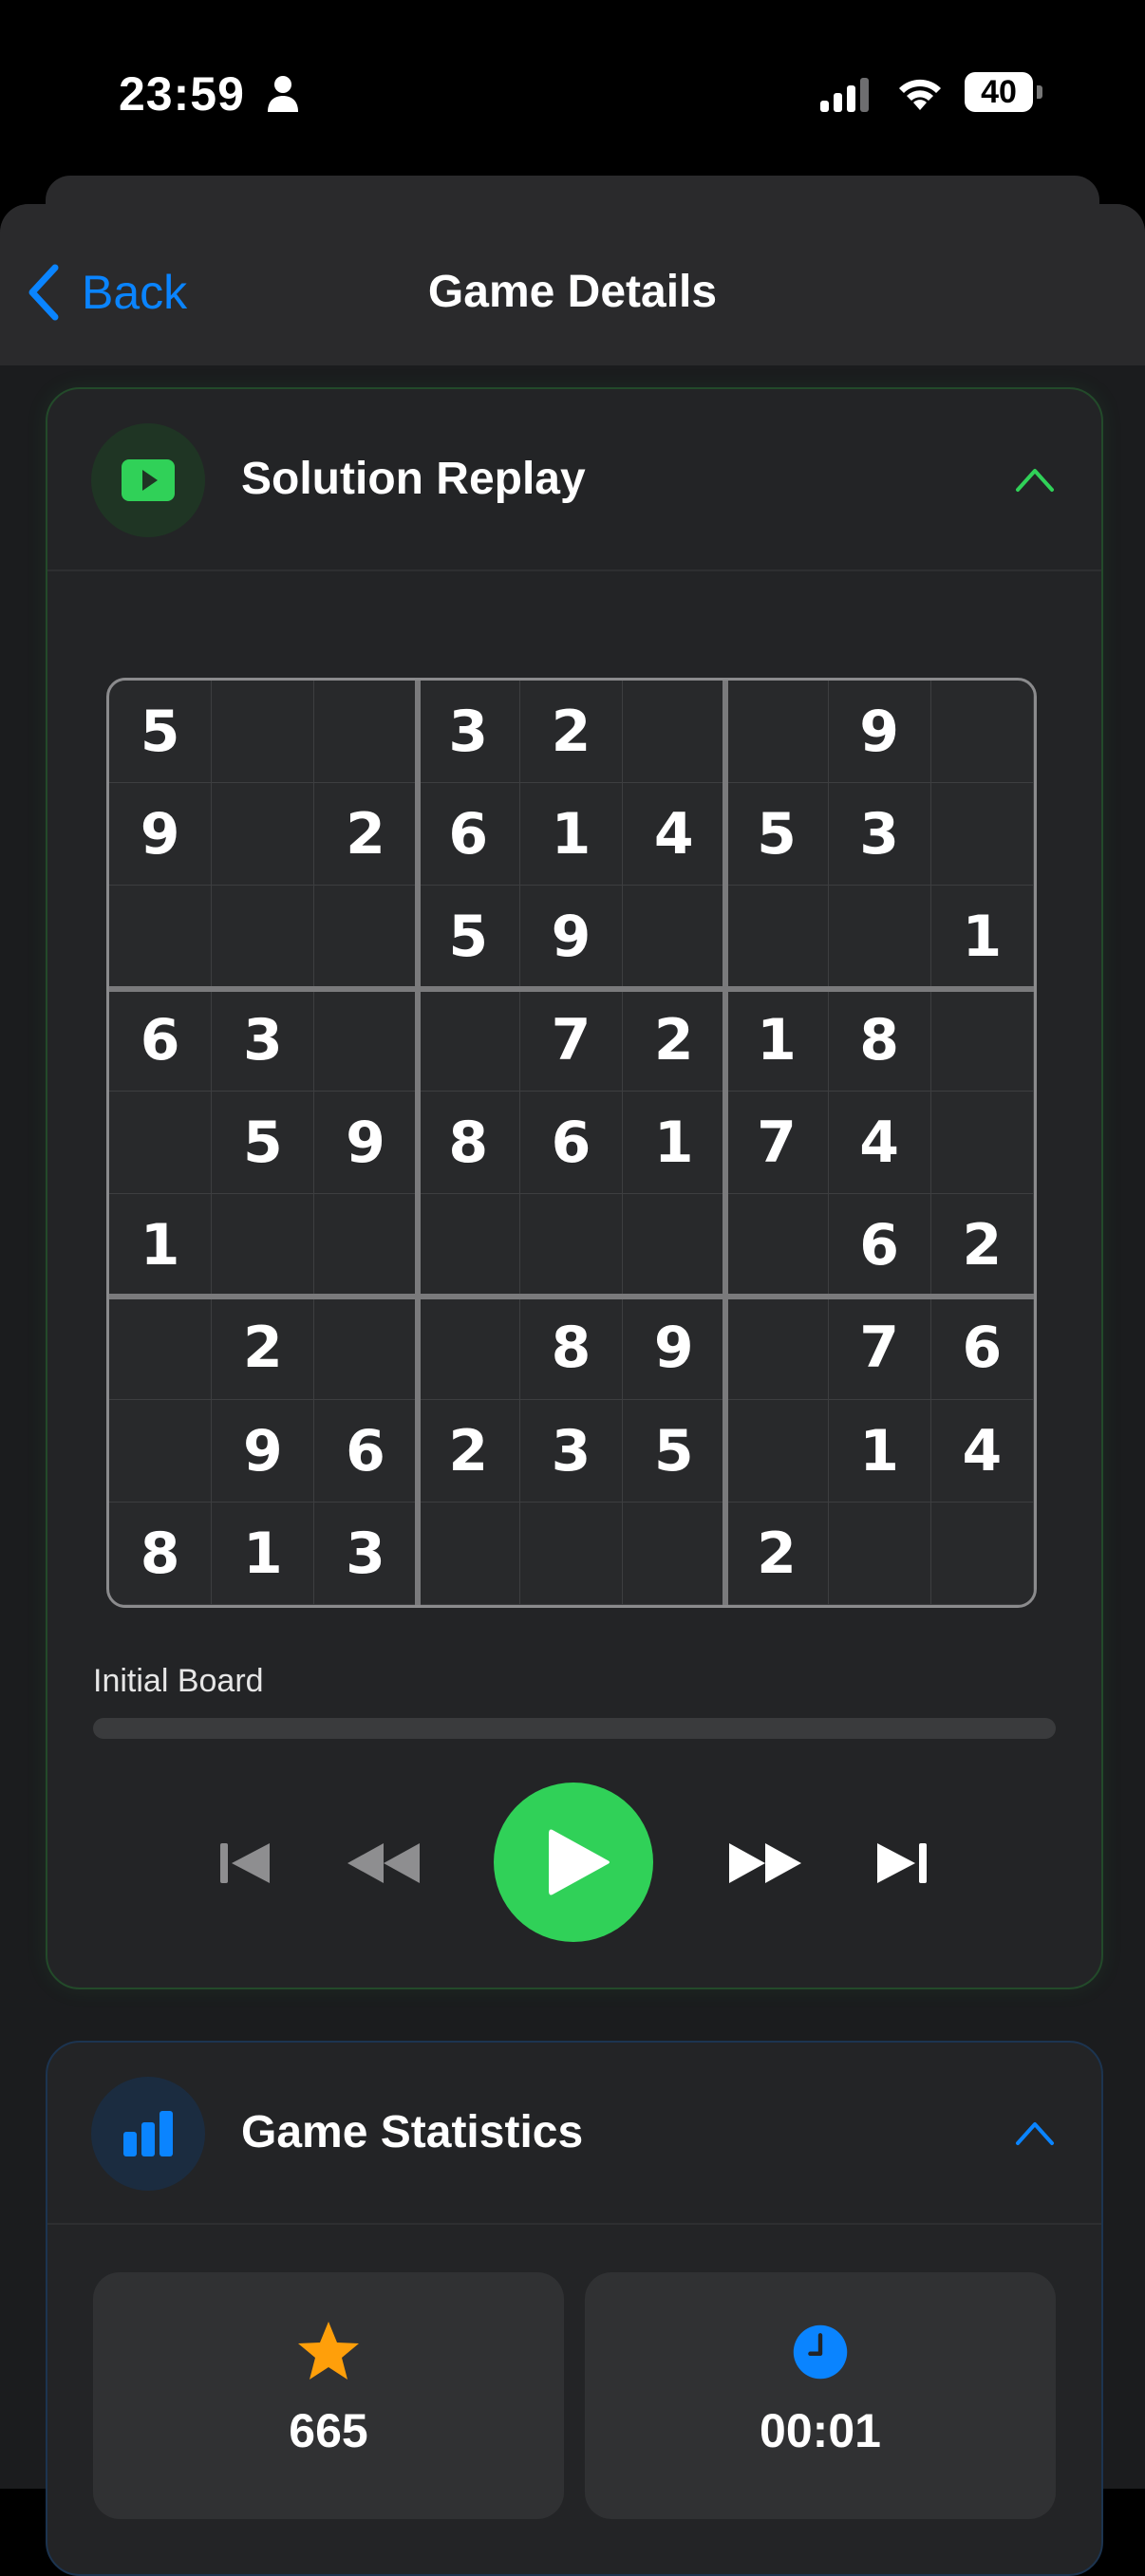 The image size is (1145, 2576). Describe the element at coordinates (820, 2352) in the screenshot. I see `clock-icon` at that location.